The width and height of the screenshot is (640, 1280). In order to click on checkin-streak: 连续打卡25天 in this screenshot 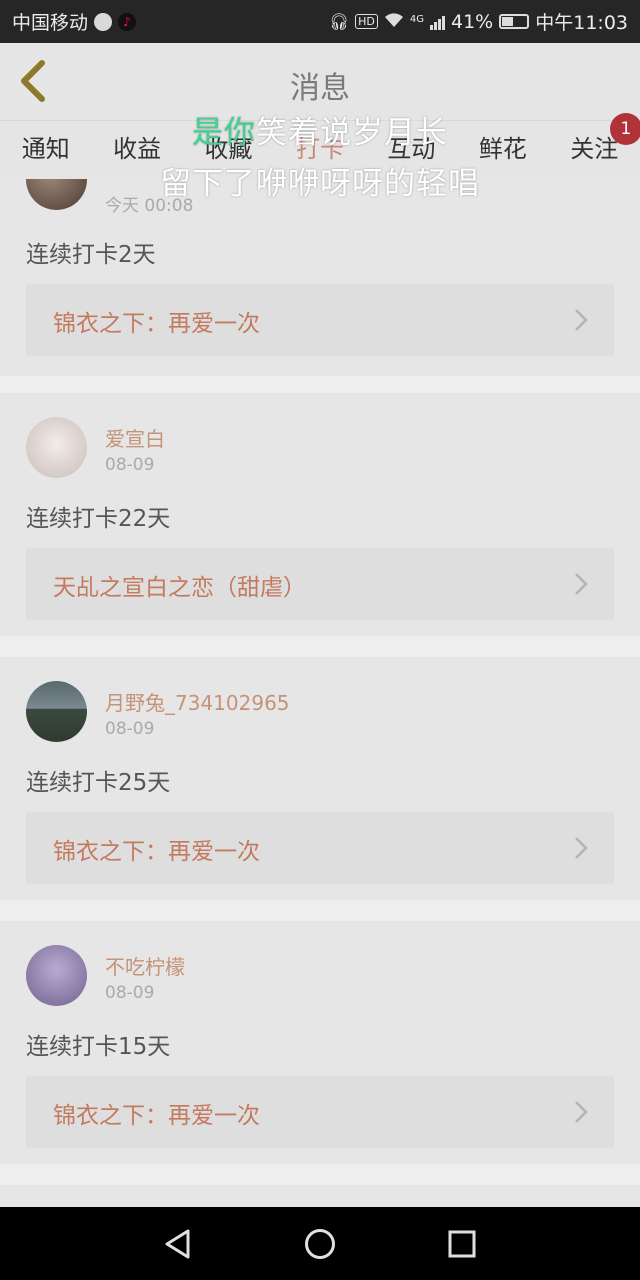, I will do `click(98, 783)`.